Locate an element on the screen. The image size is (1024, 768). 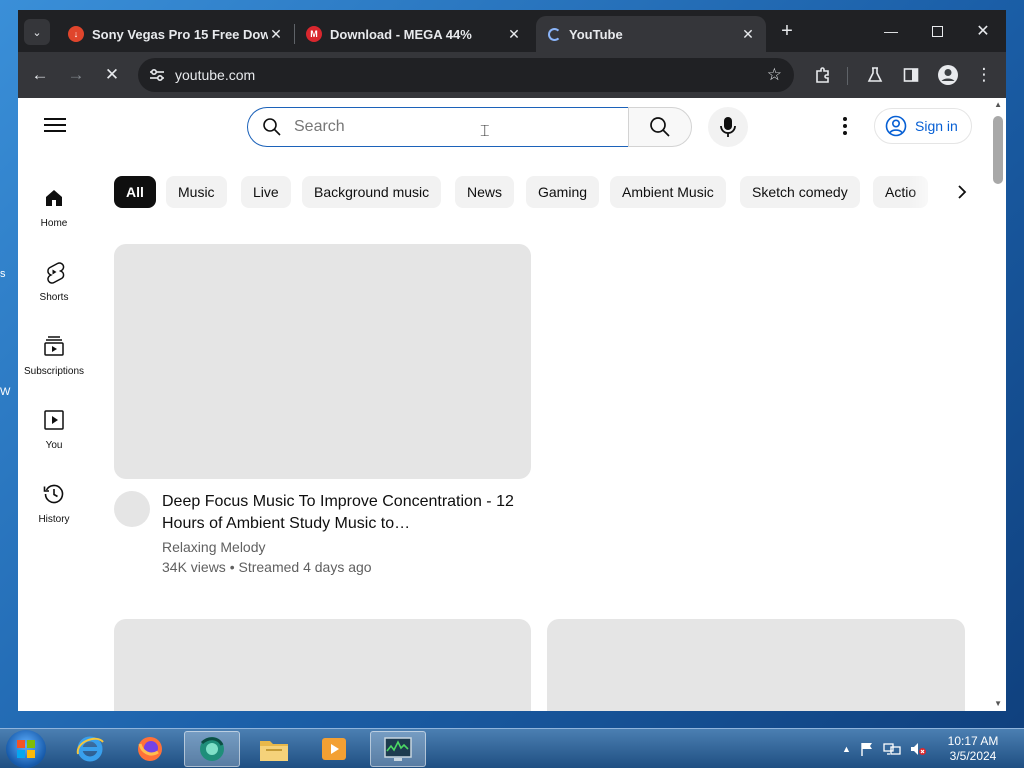
maximize-icon is located at coordinates (937, 31).